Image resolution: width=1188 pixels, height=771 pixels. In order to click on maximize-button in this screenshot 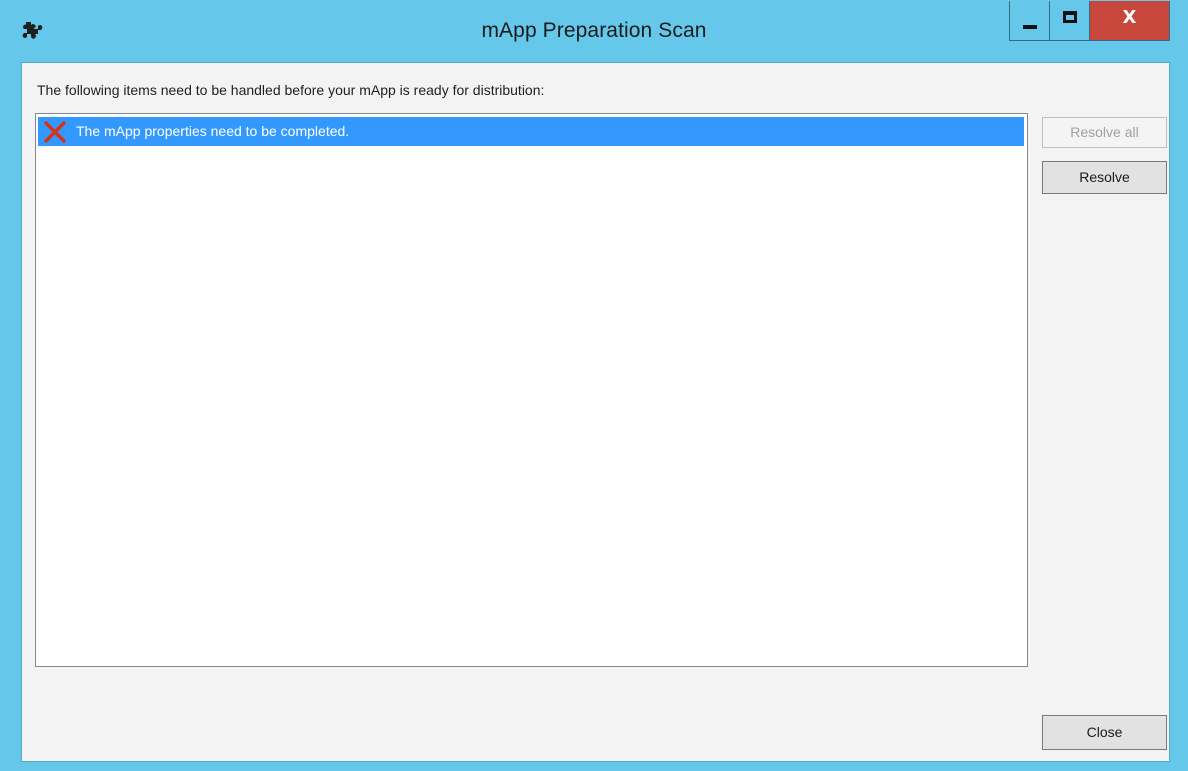, I will do `click(1069, 21)`.